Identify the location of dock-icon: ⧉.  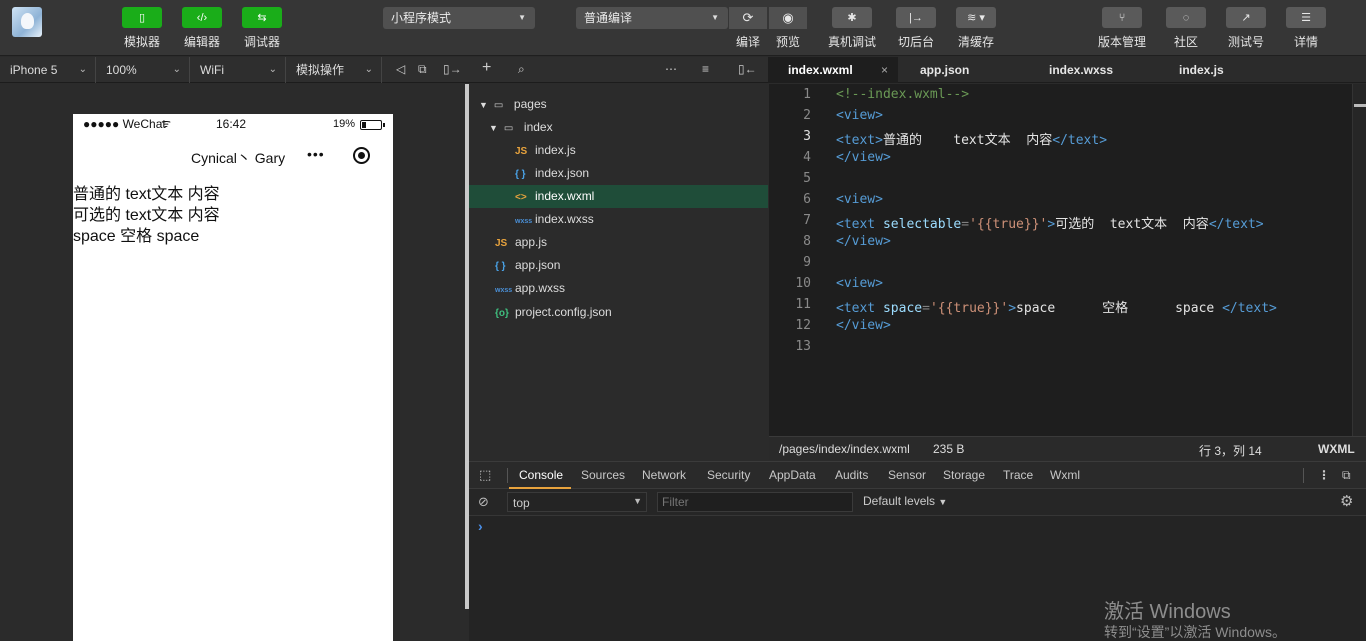
(1346, 475).